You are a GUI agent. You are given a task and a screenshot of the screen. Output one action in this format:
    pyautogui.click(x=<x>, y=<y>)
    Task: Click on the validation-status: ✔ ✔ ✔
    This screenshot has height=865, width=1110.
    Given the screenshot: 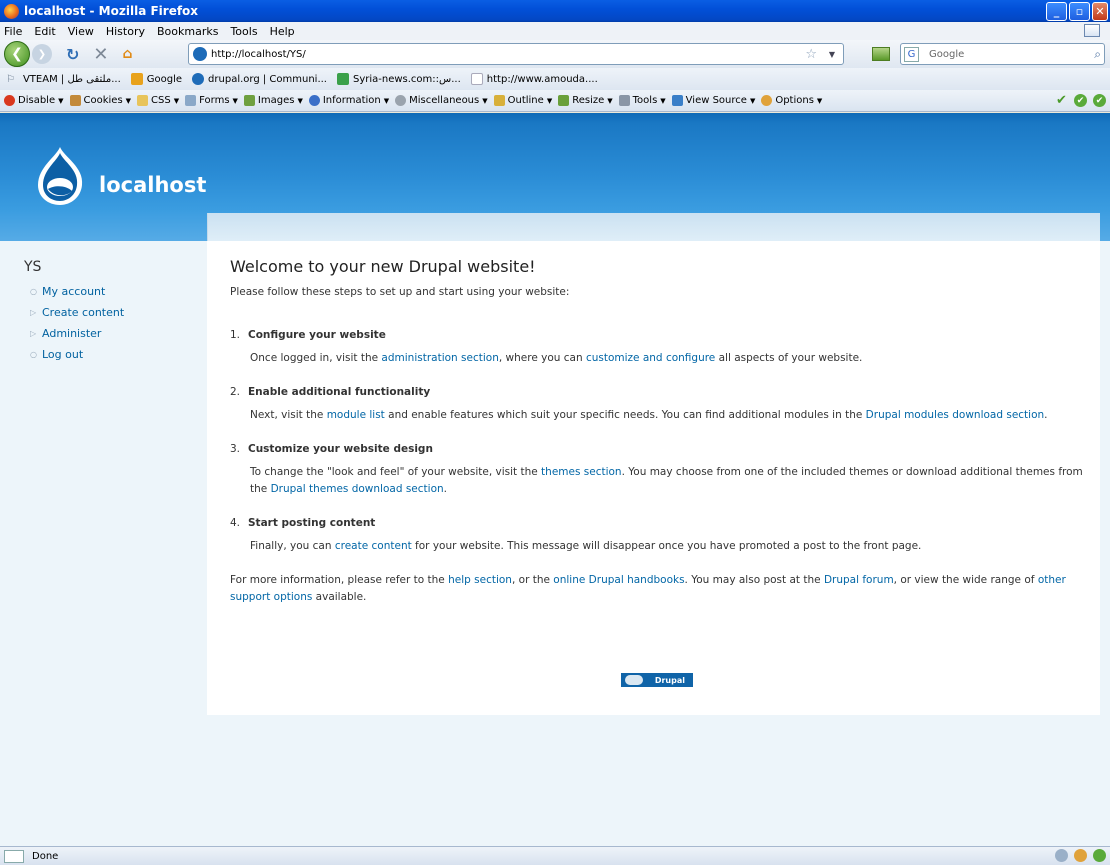 What is the action you would take?
    pyautogui.click(x=1080, y=100)
    